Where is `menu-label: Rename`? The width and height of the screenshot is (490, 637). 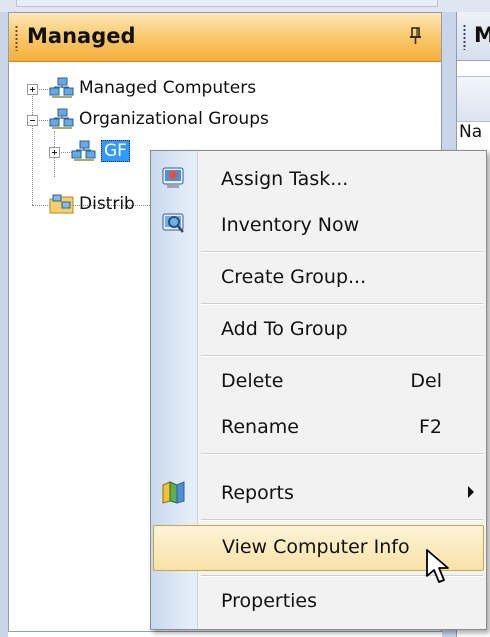 menu-label: Rename is located at coordinates (260, 427).